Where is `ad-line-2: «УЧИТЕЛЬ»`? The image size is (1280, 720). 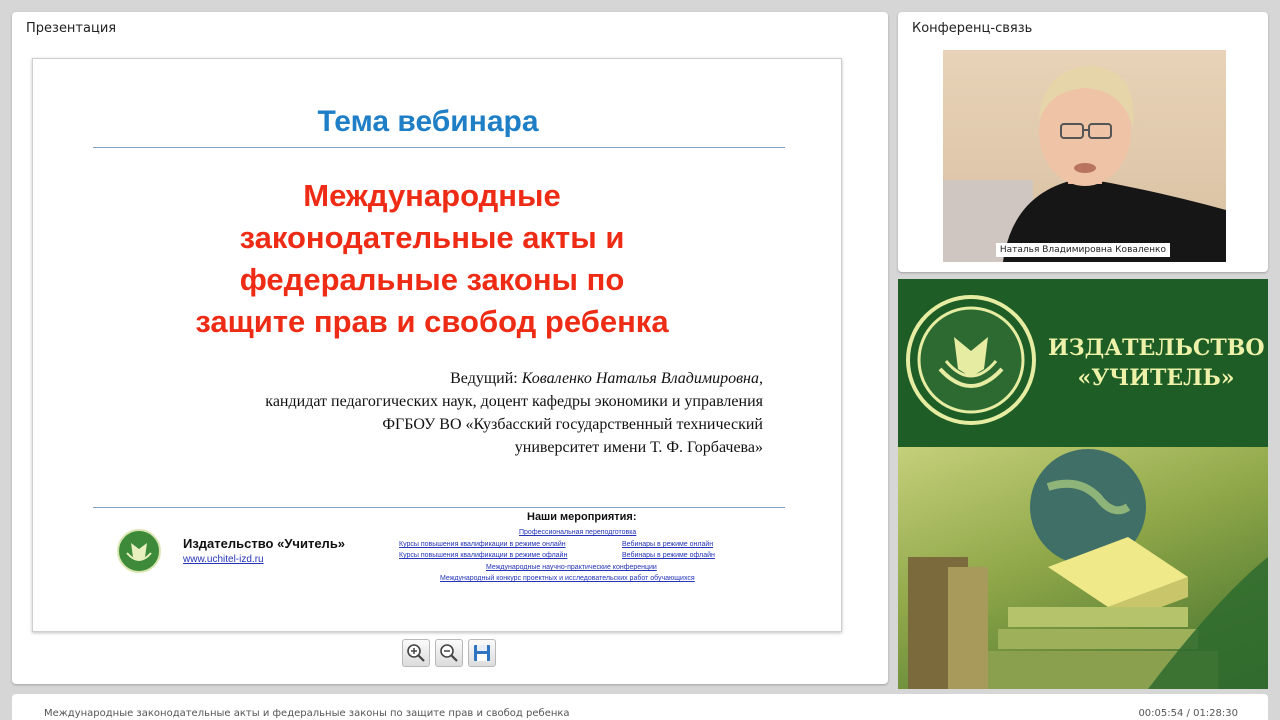 ad-line-2: «УЧИТЕЛЬ» is located at coordinates (1156, 378).